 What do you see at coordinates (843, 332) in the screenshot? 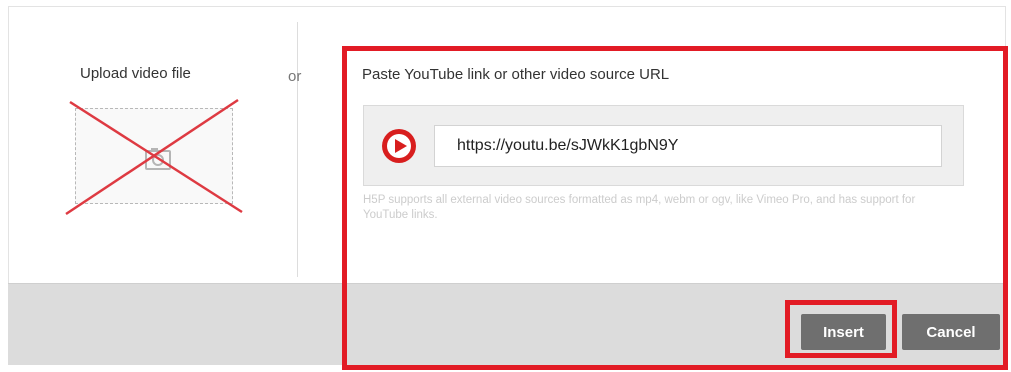
I see `insert-button: Insert` at bounding box center [843, 332].